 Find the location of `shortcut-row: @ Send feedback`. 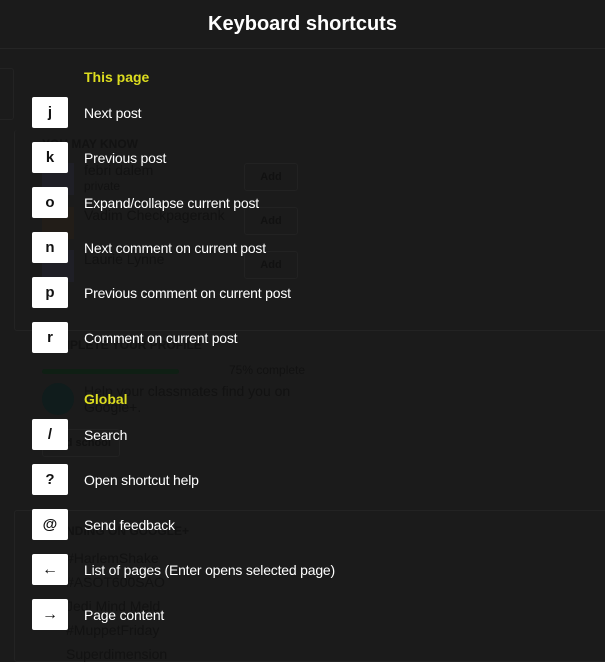

shortcut-row: @ Send feedback is located at coordinates (103, 524).